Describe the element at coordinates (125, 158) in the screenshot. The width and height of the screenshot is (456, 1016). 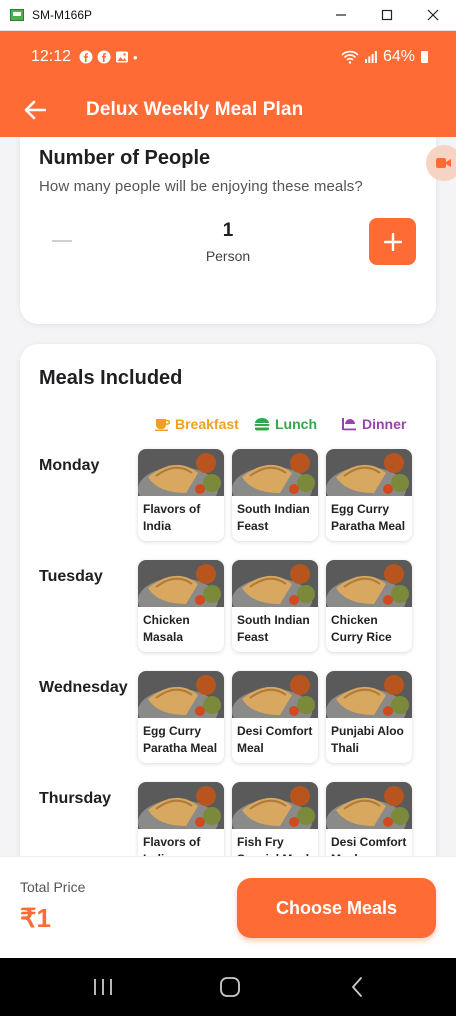
I see `people-heading: Number of People` at that location.